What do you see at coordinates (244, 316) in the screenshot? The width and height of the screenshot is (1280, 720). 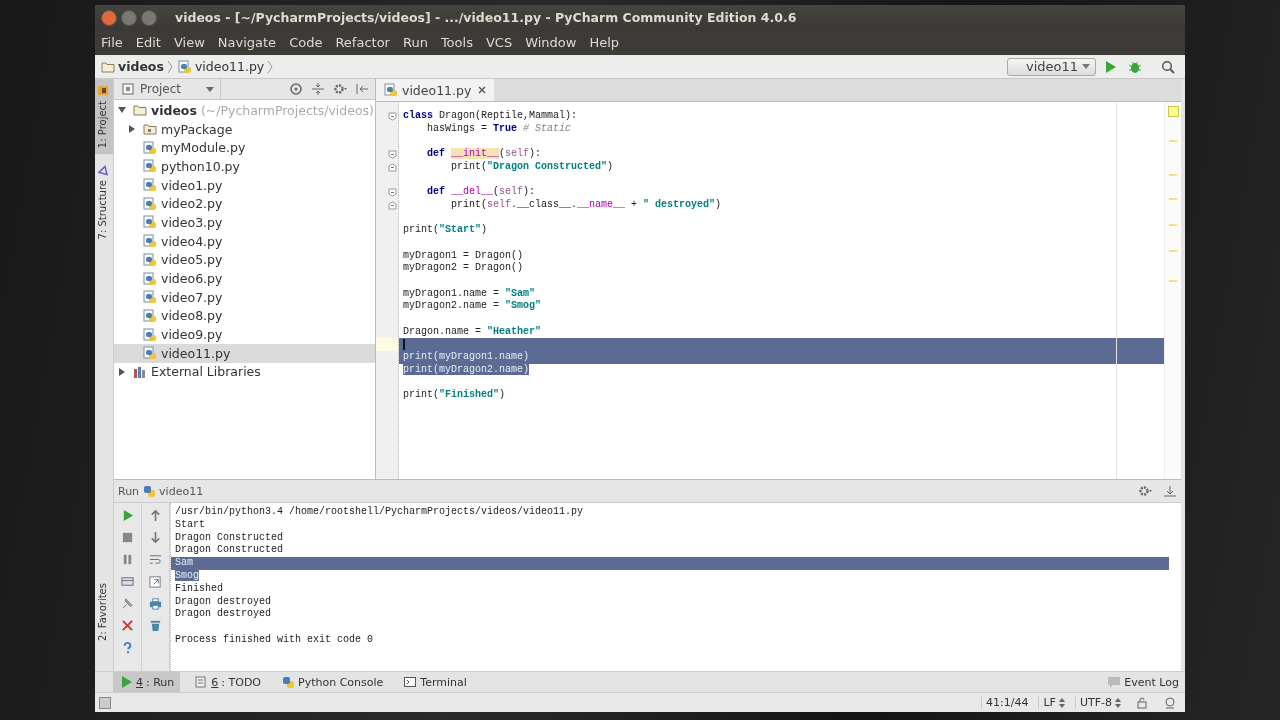 I see `tree-row: video8.py` at bounding box center [244, 316].